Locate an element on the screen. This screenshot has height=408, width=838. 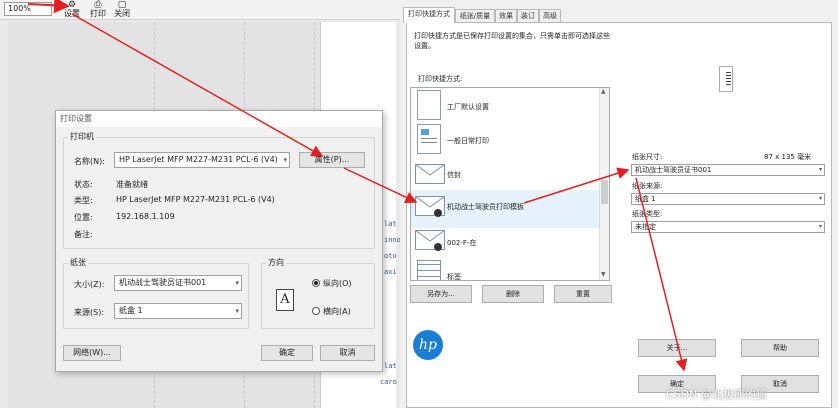
list-item: 工厂默认设置 is located at coordinates (506, 107).